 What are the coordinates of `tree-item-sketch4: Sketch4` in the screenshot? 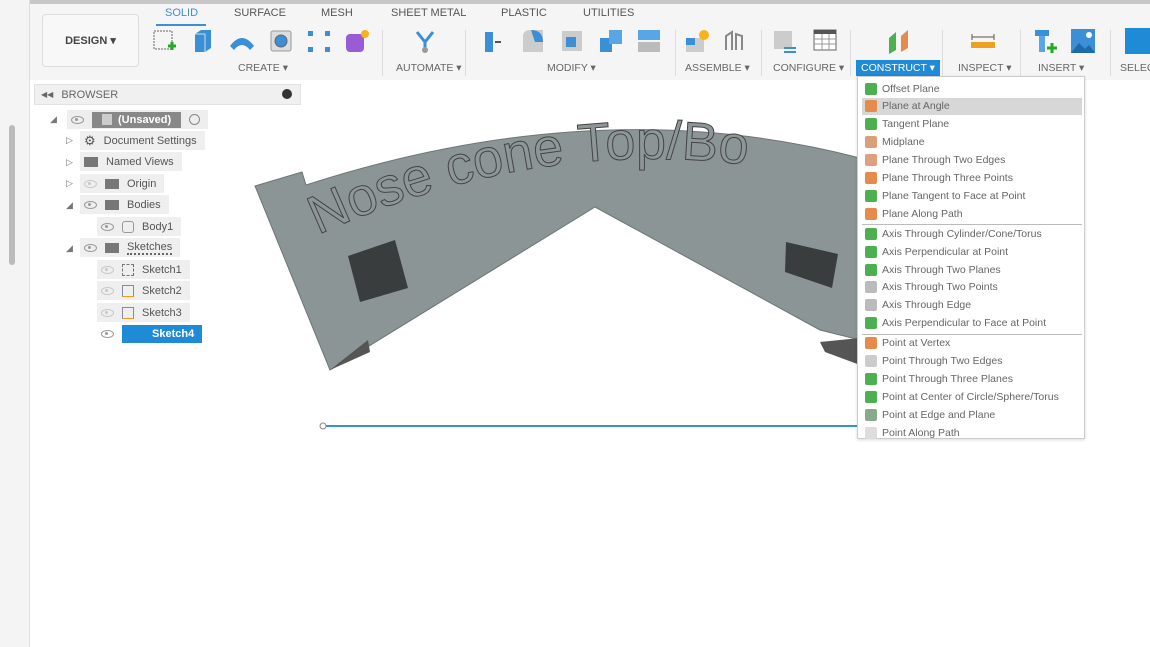 It's located at (154, 333).